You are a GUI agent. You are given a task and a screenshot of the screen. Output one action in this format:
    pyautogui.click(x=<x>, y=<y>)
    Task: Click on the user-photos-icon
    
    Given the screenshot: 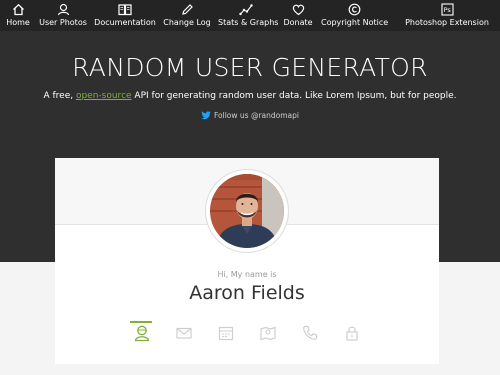 What is the action you would take?
    pyautogui.click(x=63, y=9)
    